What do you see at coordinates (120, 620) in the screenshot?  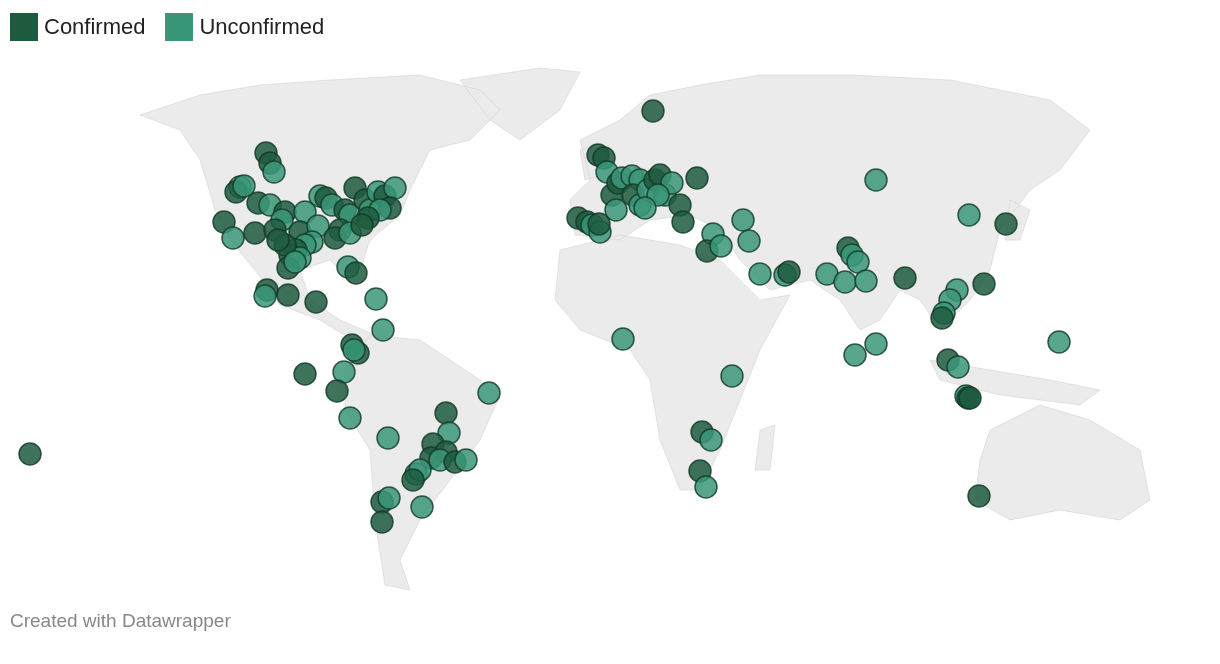 I see `credit-text: Created with Datawrapper` at bounding box center [120, 620].